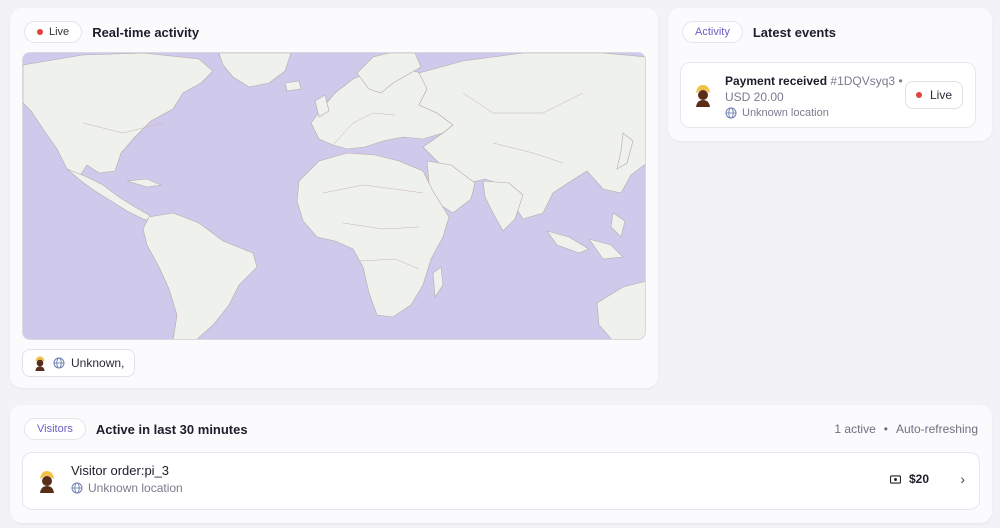  What do you see at coordinates (712, 32) in the screenshot?
I see `tab-activity: Activity` at bounding box center [712, 32].